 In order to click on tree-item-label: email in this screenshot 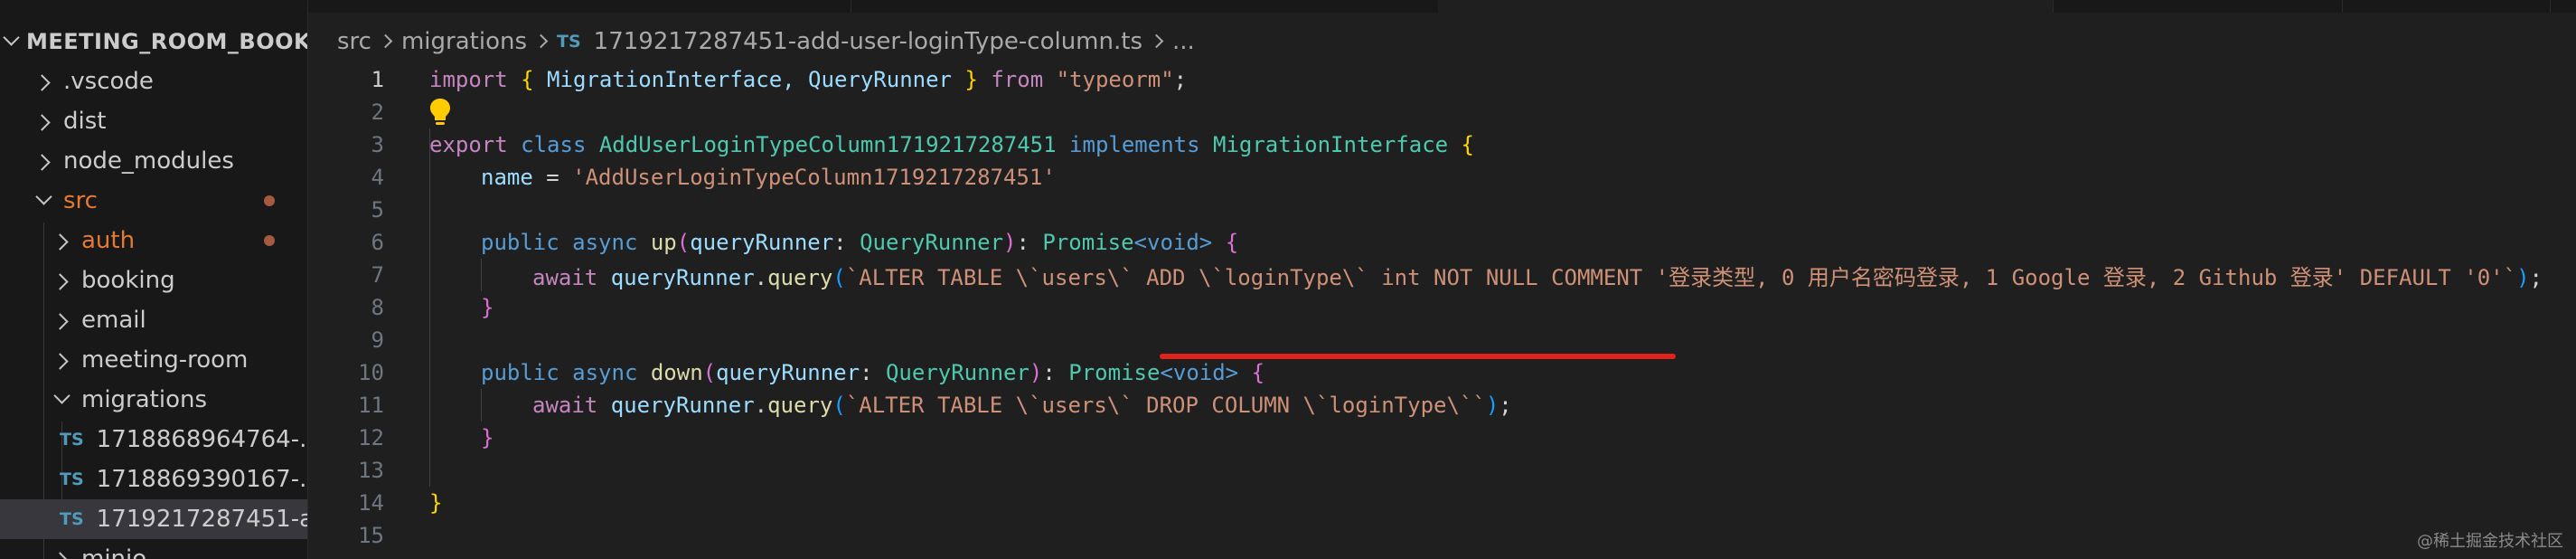, I will do `click(113, 320)`.